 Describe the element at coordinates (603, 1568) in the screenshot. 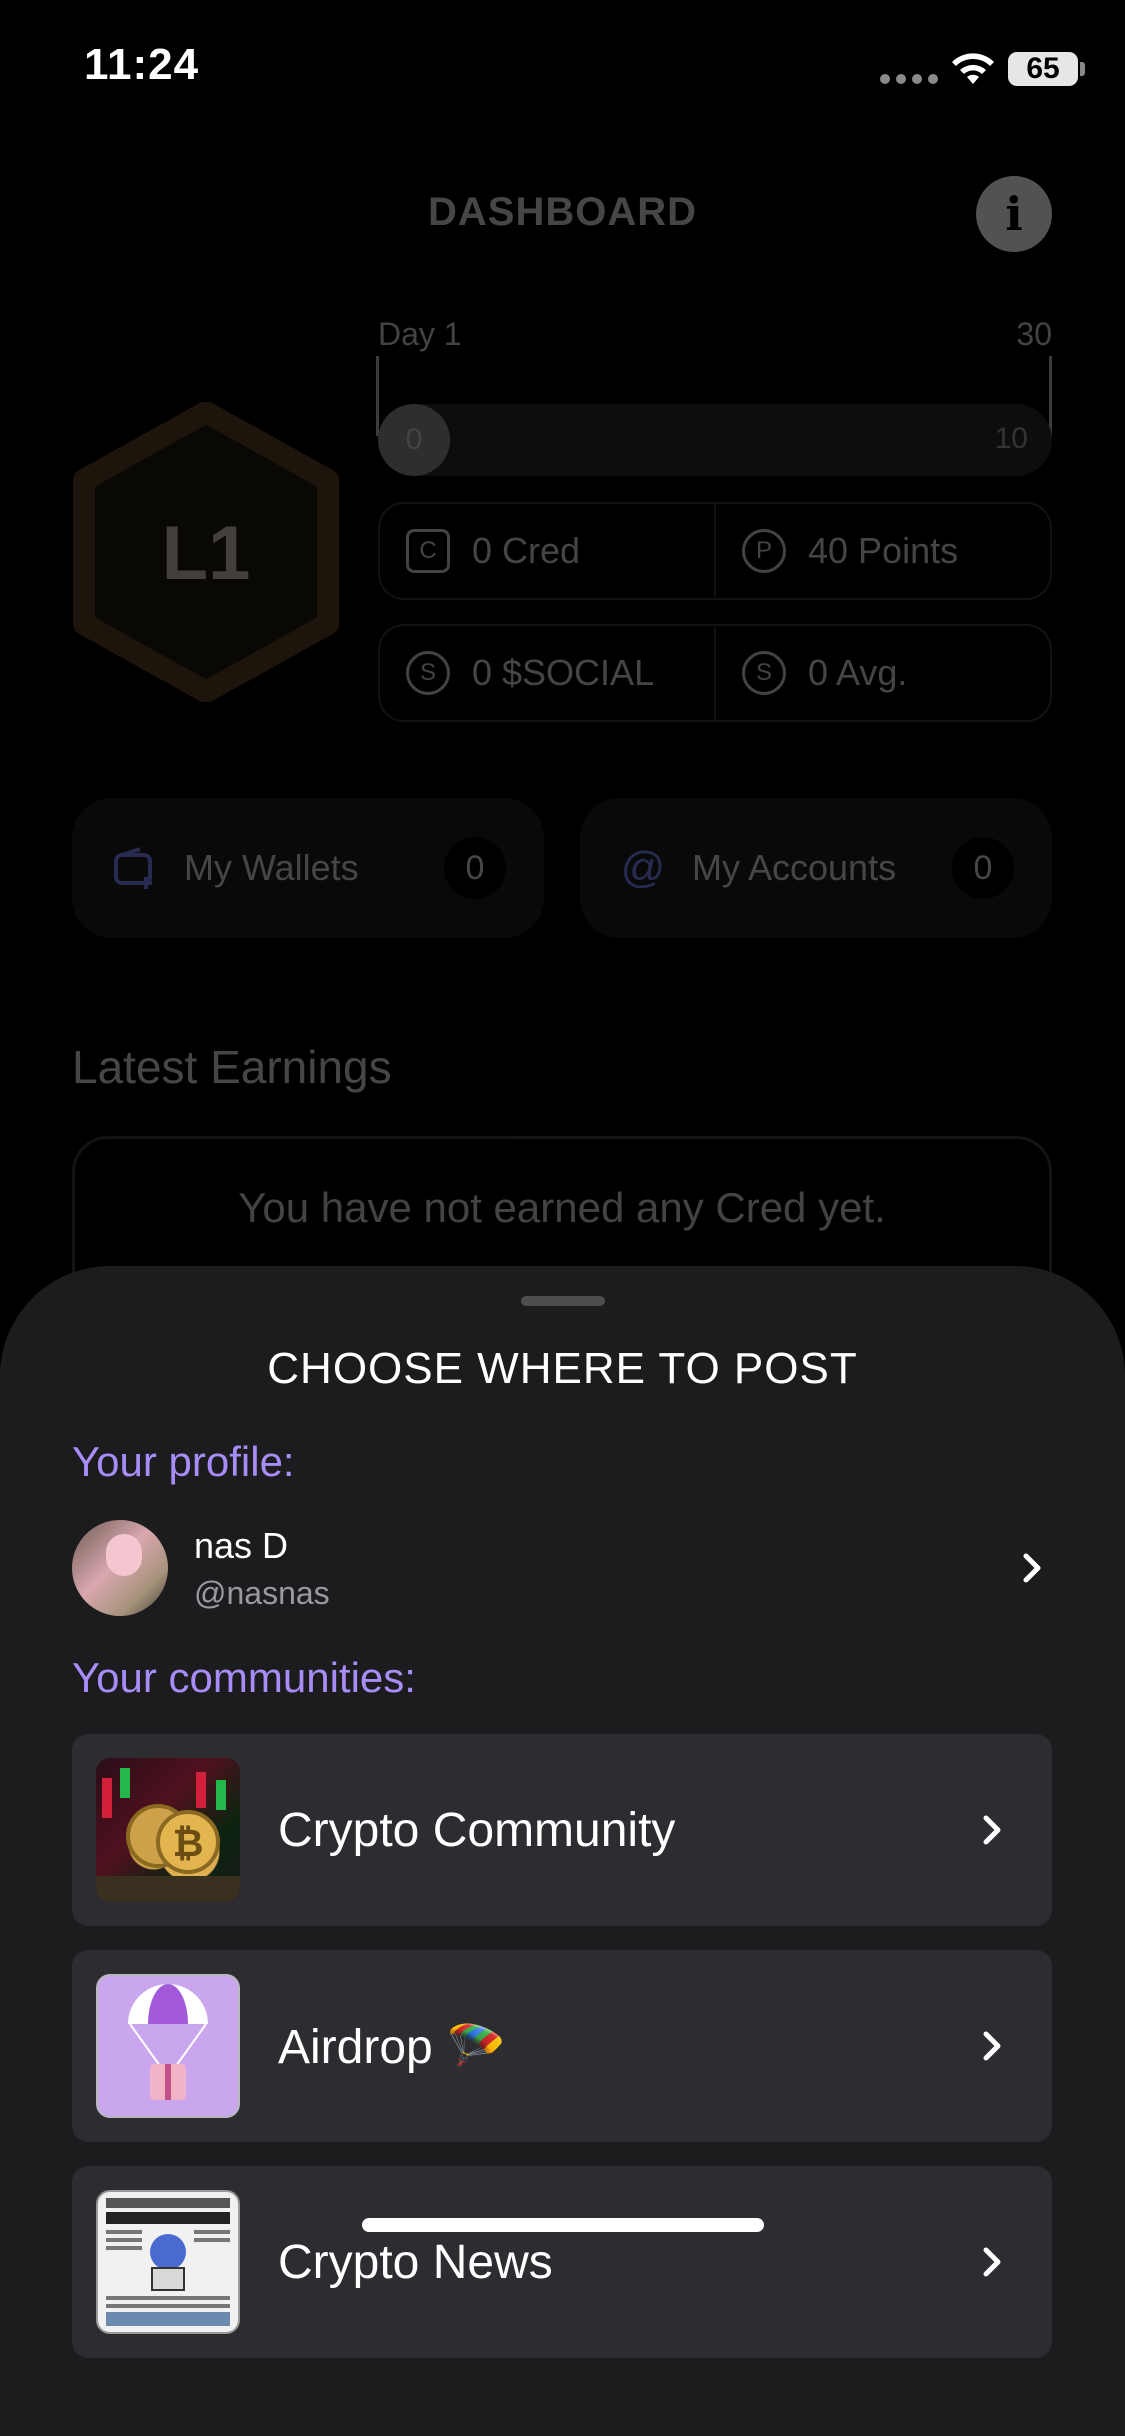

I see `profile-text: nas D @nasnas` at that location.